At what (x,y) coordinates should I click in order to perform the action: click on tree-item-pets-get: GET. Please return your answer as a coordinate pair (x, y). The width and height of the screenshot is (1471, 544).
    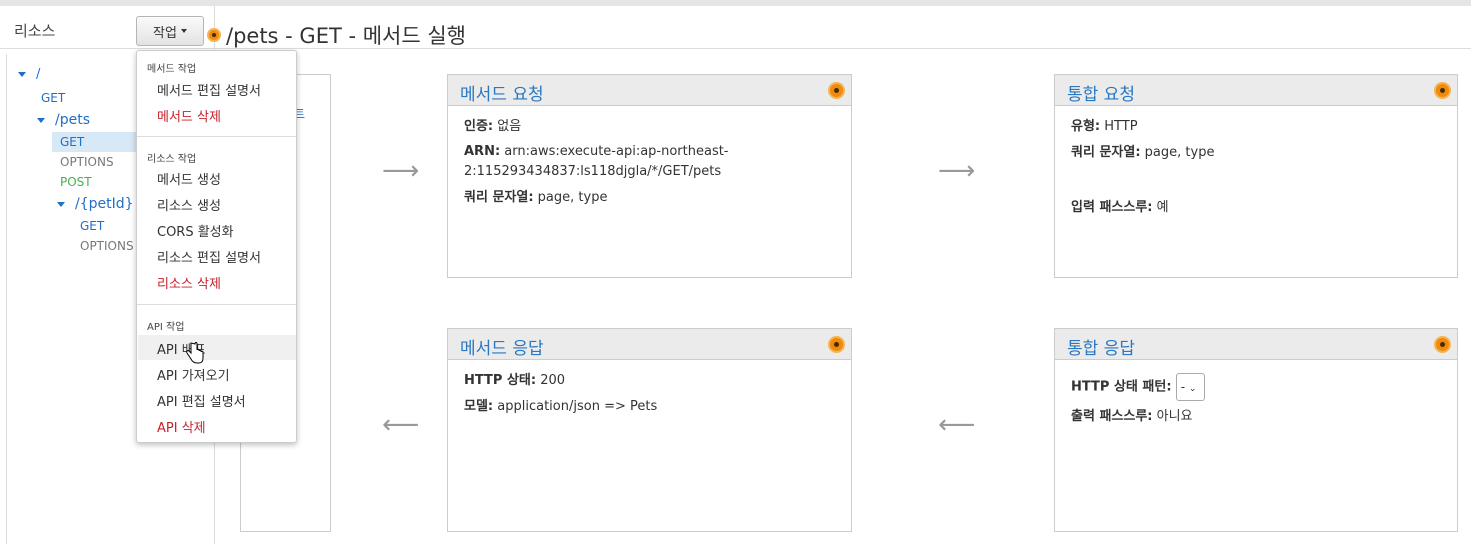
    Looking at the image, I should click on (72, 142).